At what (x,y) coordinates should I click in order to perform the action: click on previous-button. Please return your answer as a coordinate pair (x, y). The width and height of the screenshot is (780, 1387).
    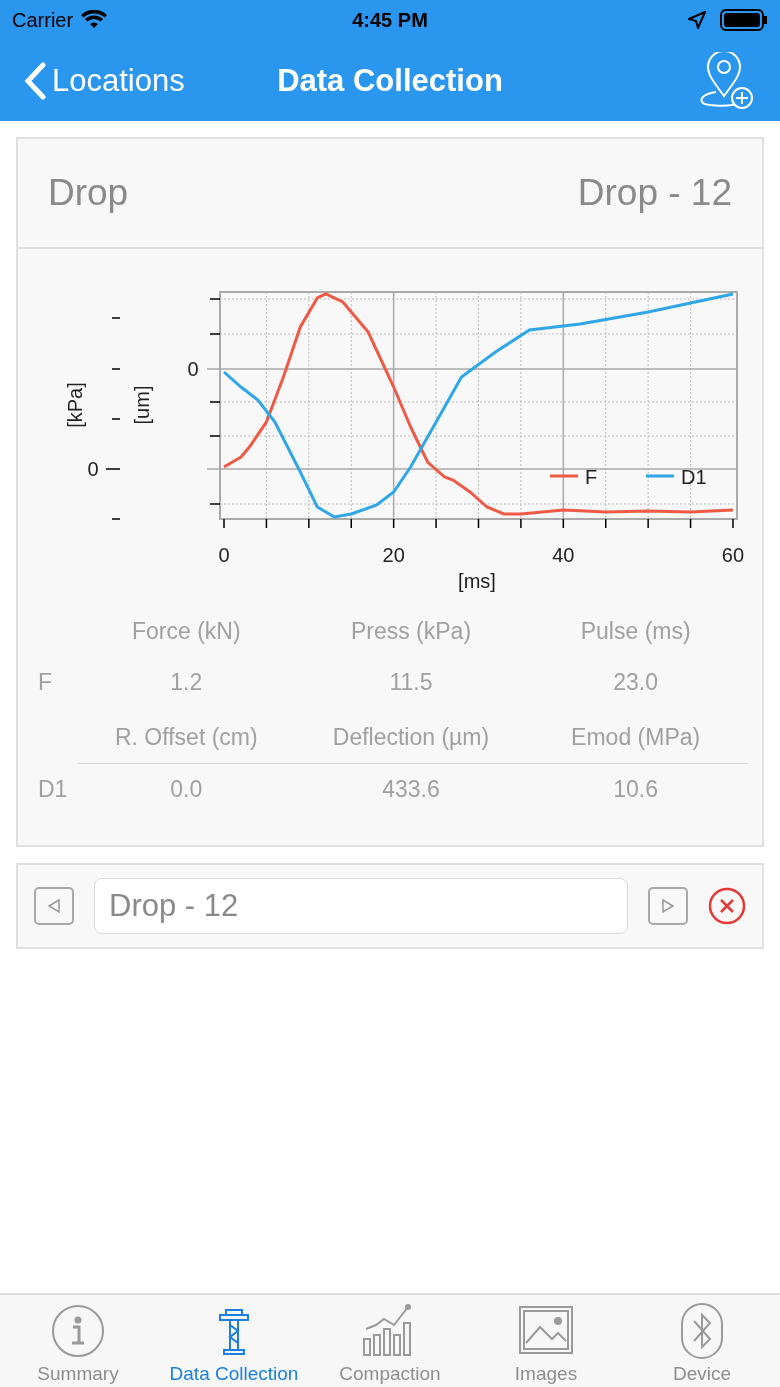
    Looking at the image, I should click on (54, 906).